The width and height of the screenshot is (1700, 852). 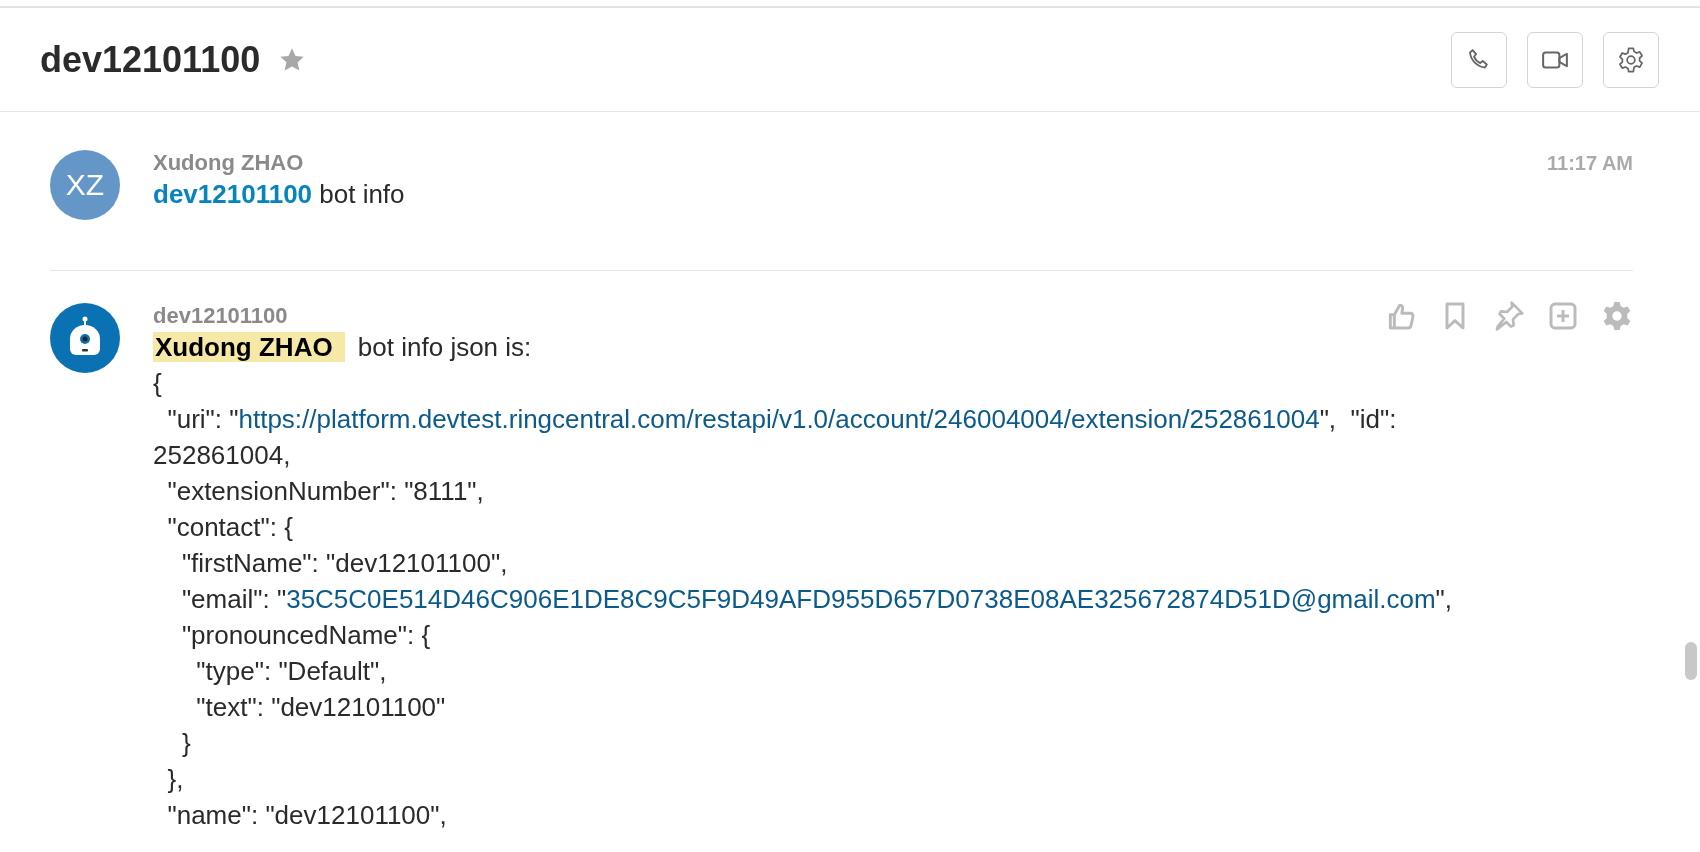 What do you see at coordinates (233, 194) in the screenshot?
I see `mention-link: dev12101100` at bounding box center [233, 194].